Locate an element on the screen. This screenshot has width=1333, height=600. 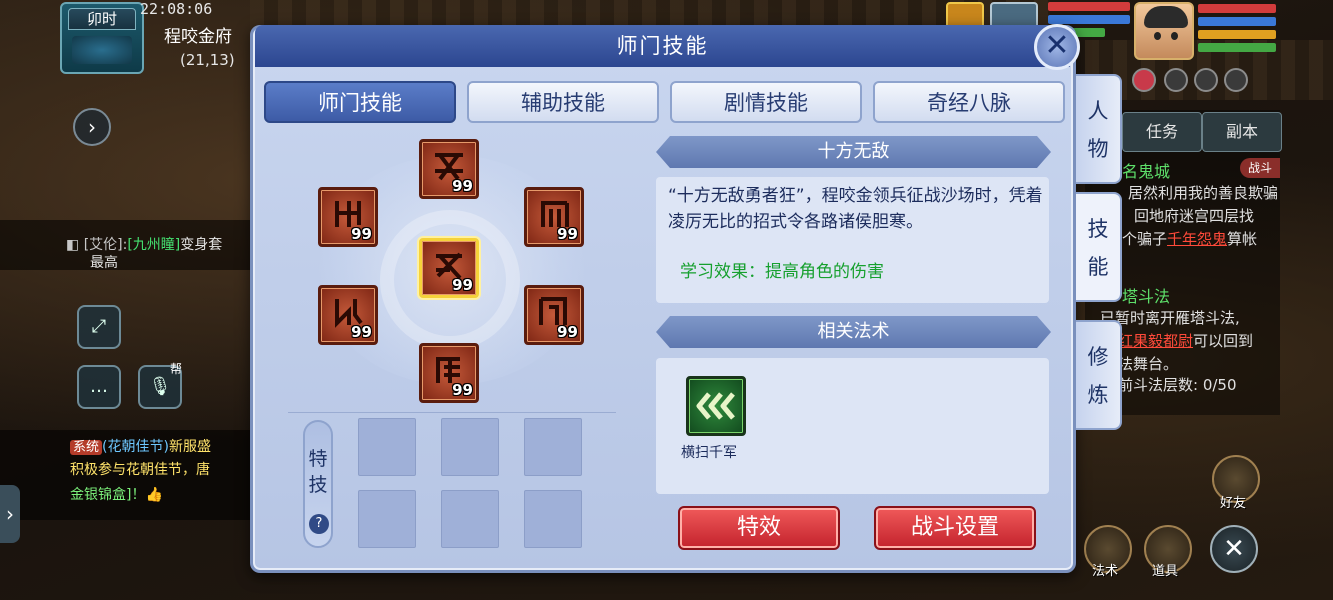
related-spells-header: 相关法术 is located at coordinates (853, 332).